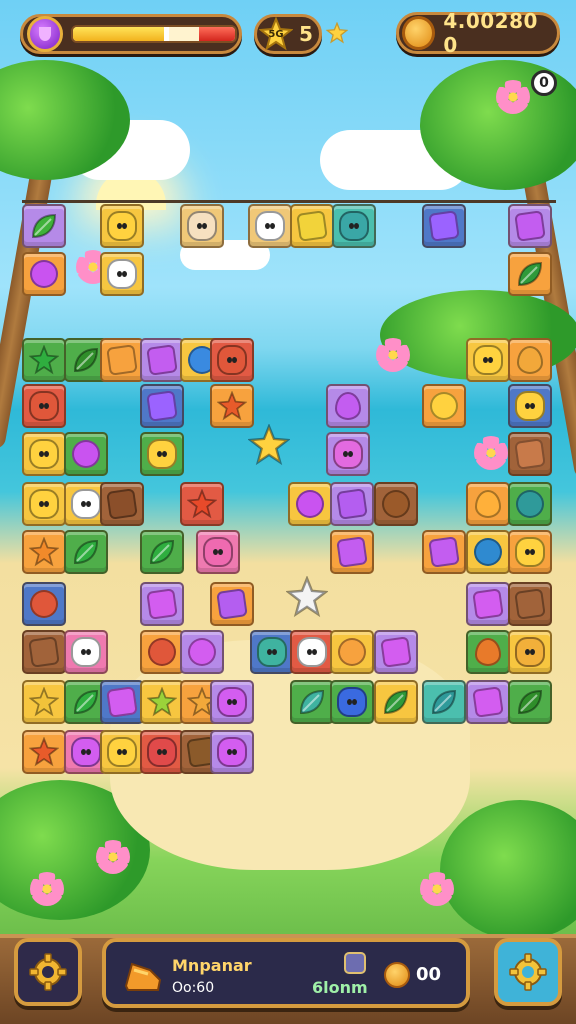  Describe the element at coordinates (269, 446) in the screenshot. I see `loose-star-piece` at that location.